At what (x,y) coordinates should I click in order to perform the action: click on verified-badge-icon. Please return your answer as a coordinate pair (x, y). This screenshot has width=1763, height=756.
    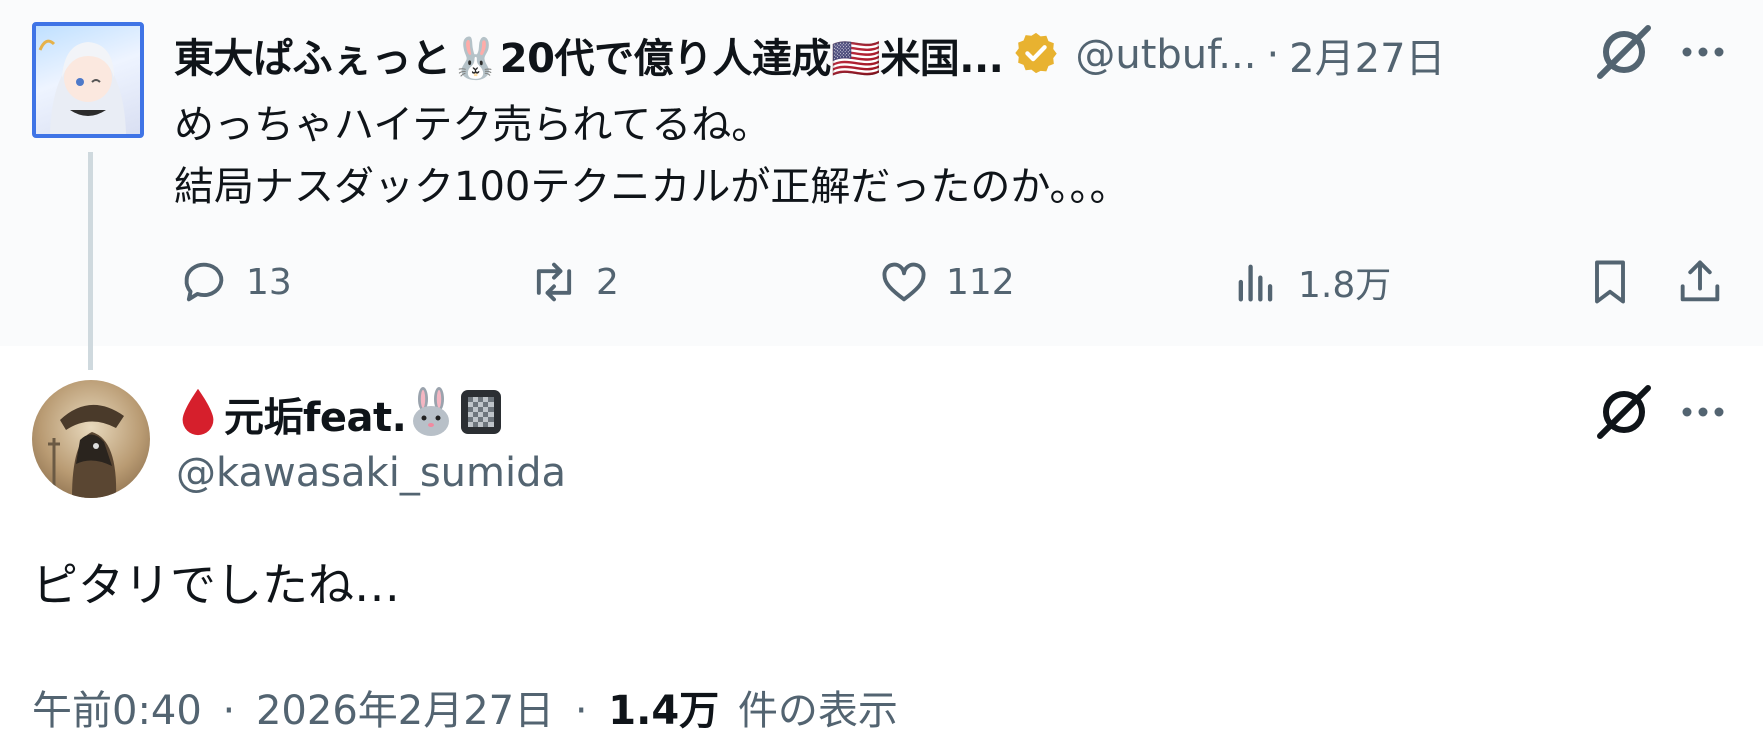
    Looking at the image, I should click on (1036, 55).